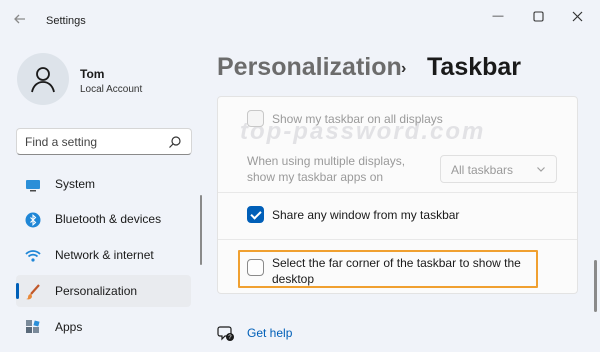 The width and height of the screenshot is (600, 352). What do you see at coordinates (108, 219) in the screenshot?
I see `sidebar-item-label: Bluetooth & devices` at bounding box center [108, 219].